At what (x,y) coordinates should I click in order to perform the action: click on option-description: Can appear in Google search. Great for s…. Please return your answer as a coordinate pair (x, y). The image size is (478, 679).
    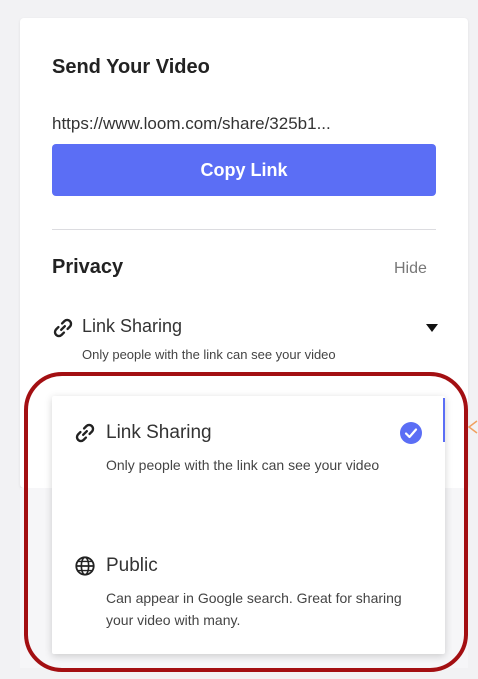
    Looking at the image, I should click on (254, 609).